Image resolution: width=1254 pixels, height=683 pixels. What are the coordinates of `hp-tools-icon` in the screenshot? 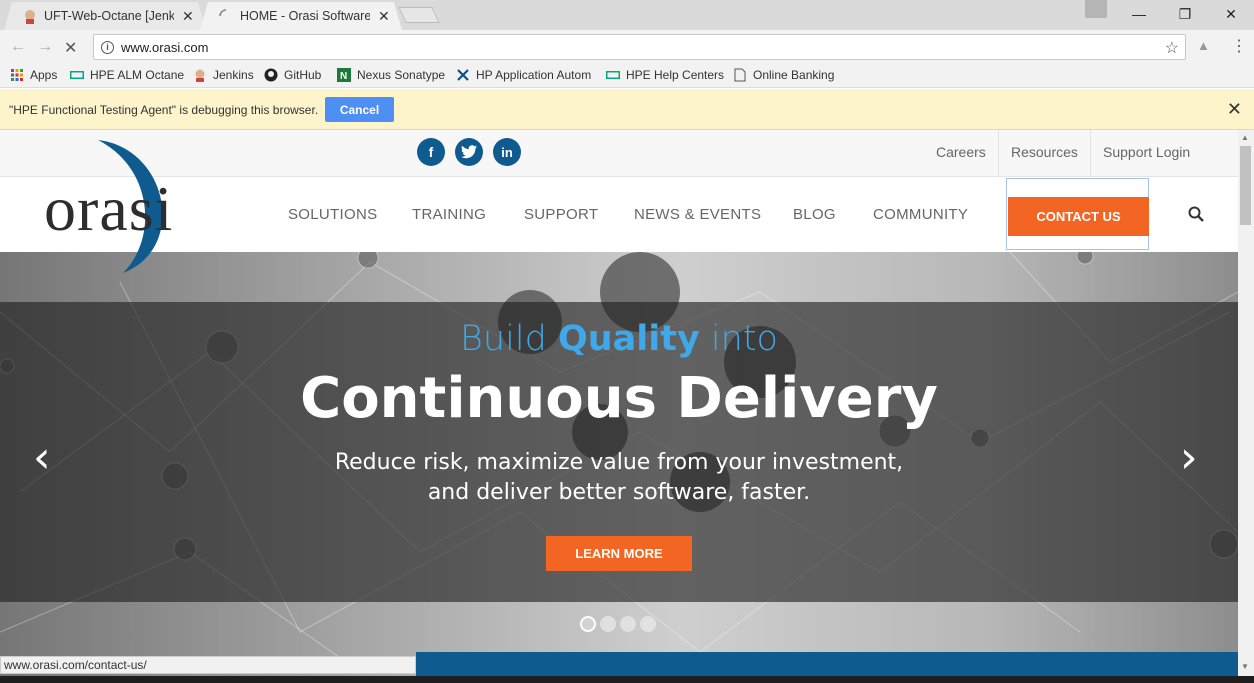 It's located at (463, 75).